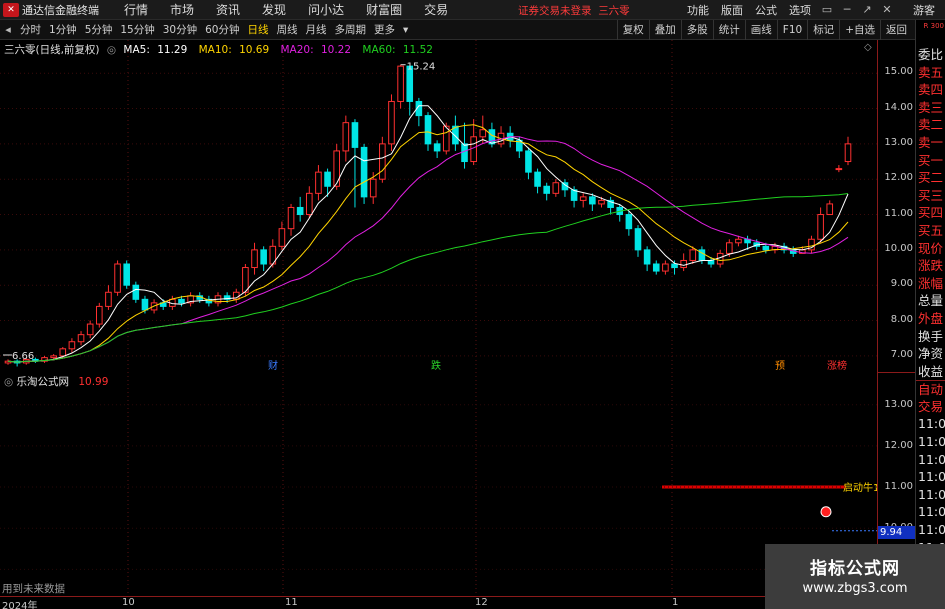  What do you see at coordinates (111, 50) in the screenshot?
I see `settings-icon: ◎` at bounding box center [111, 50].